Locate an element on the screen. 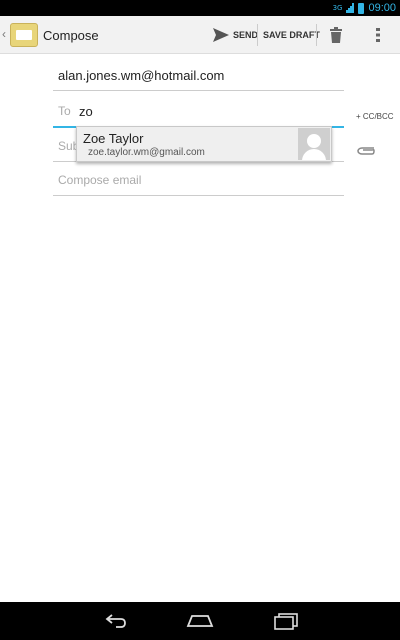 The width and height of the screenshot is (400, 640). to-field: To is located at coordinates (198, 112).